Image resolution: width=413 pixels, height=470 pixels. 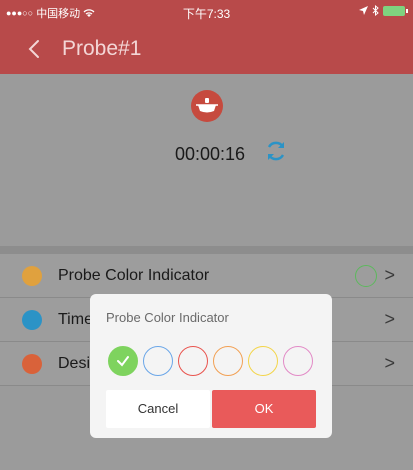 I want to click on location-arrow-icon, so click(x=363, y=10).